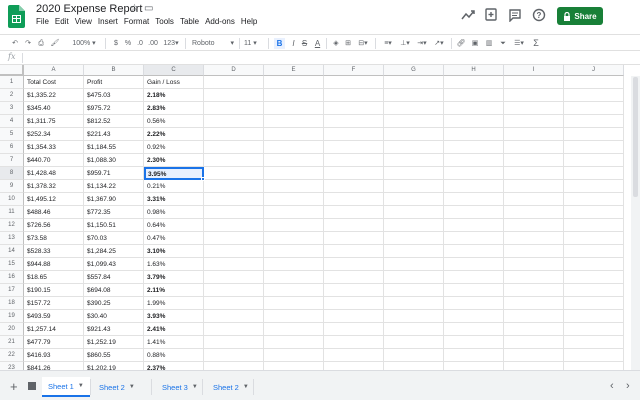 The image size is (640, 400). What do you see at coordinates (114, 342) in the screenshot?
I see `table-cell: $1,252.19` at bounding box center [114, 342].